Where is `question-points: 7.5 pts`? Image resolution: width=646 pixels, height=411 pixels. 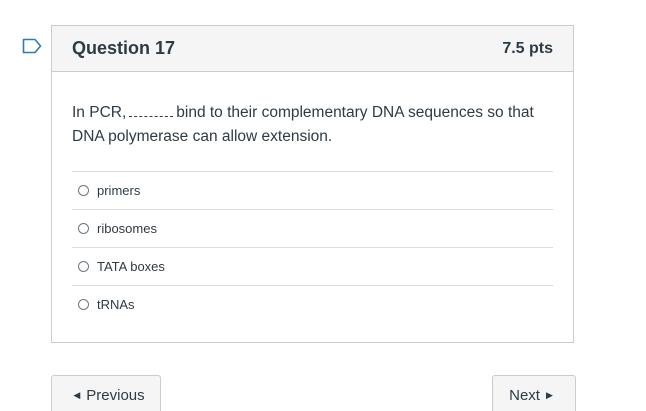
question-points: 7.5 pts is located at coordinates (527, 48).